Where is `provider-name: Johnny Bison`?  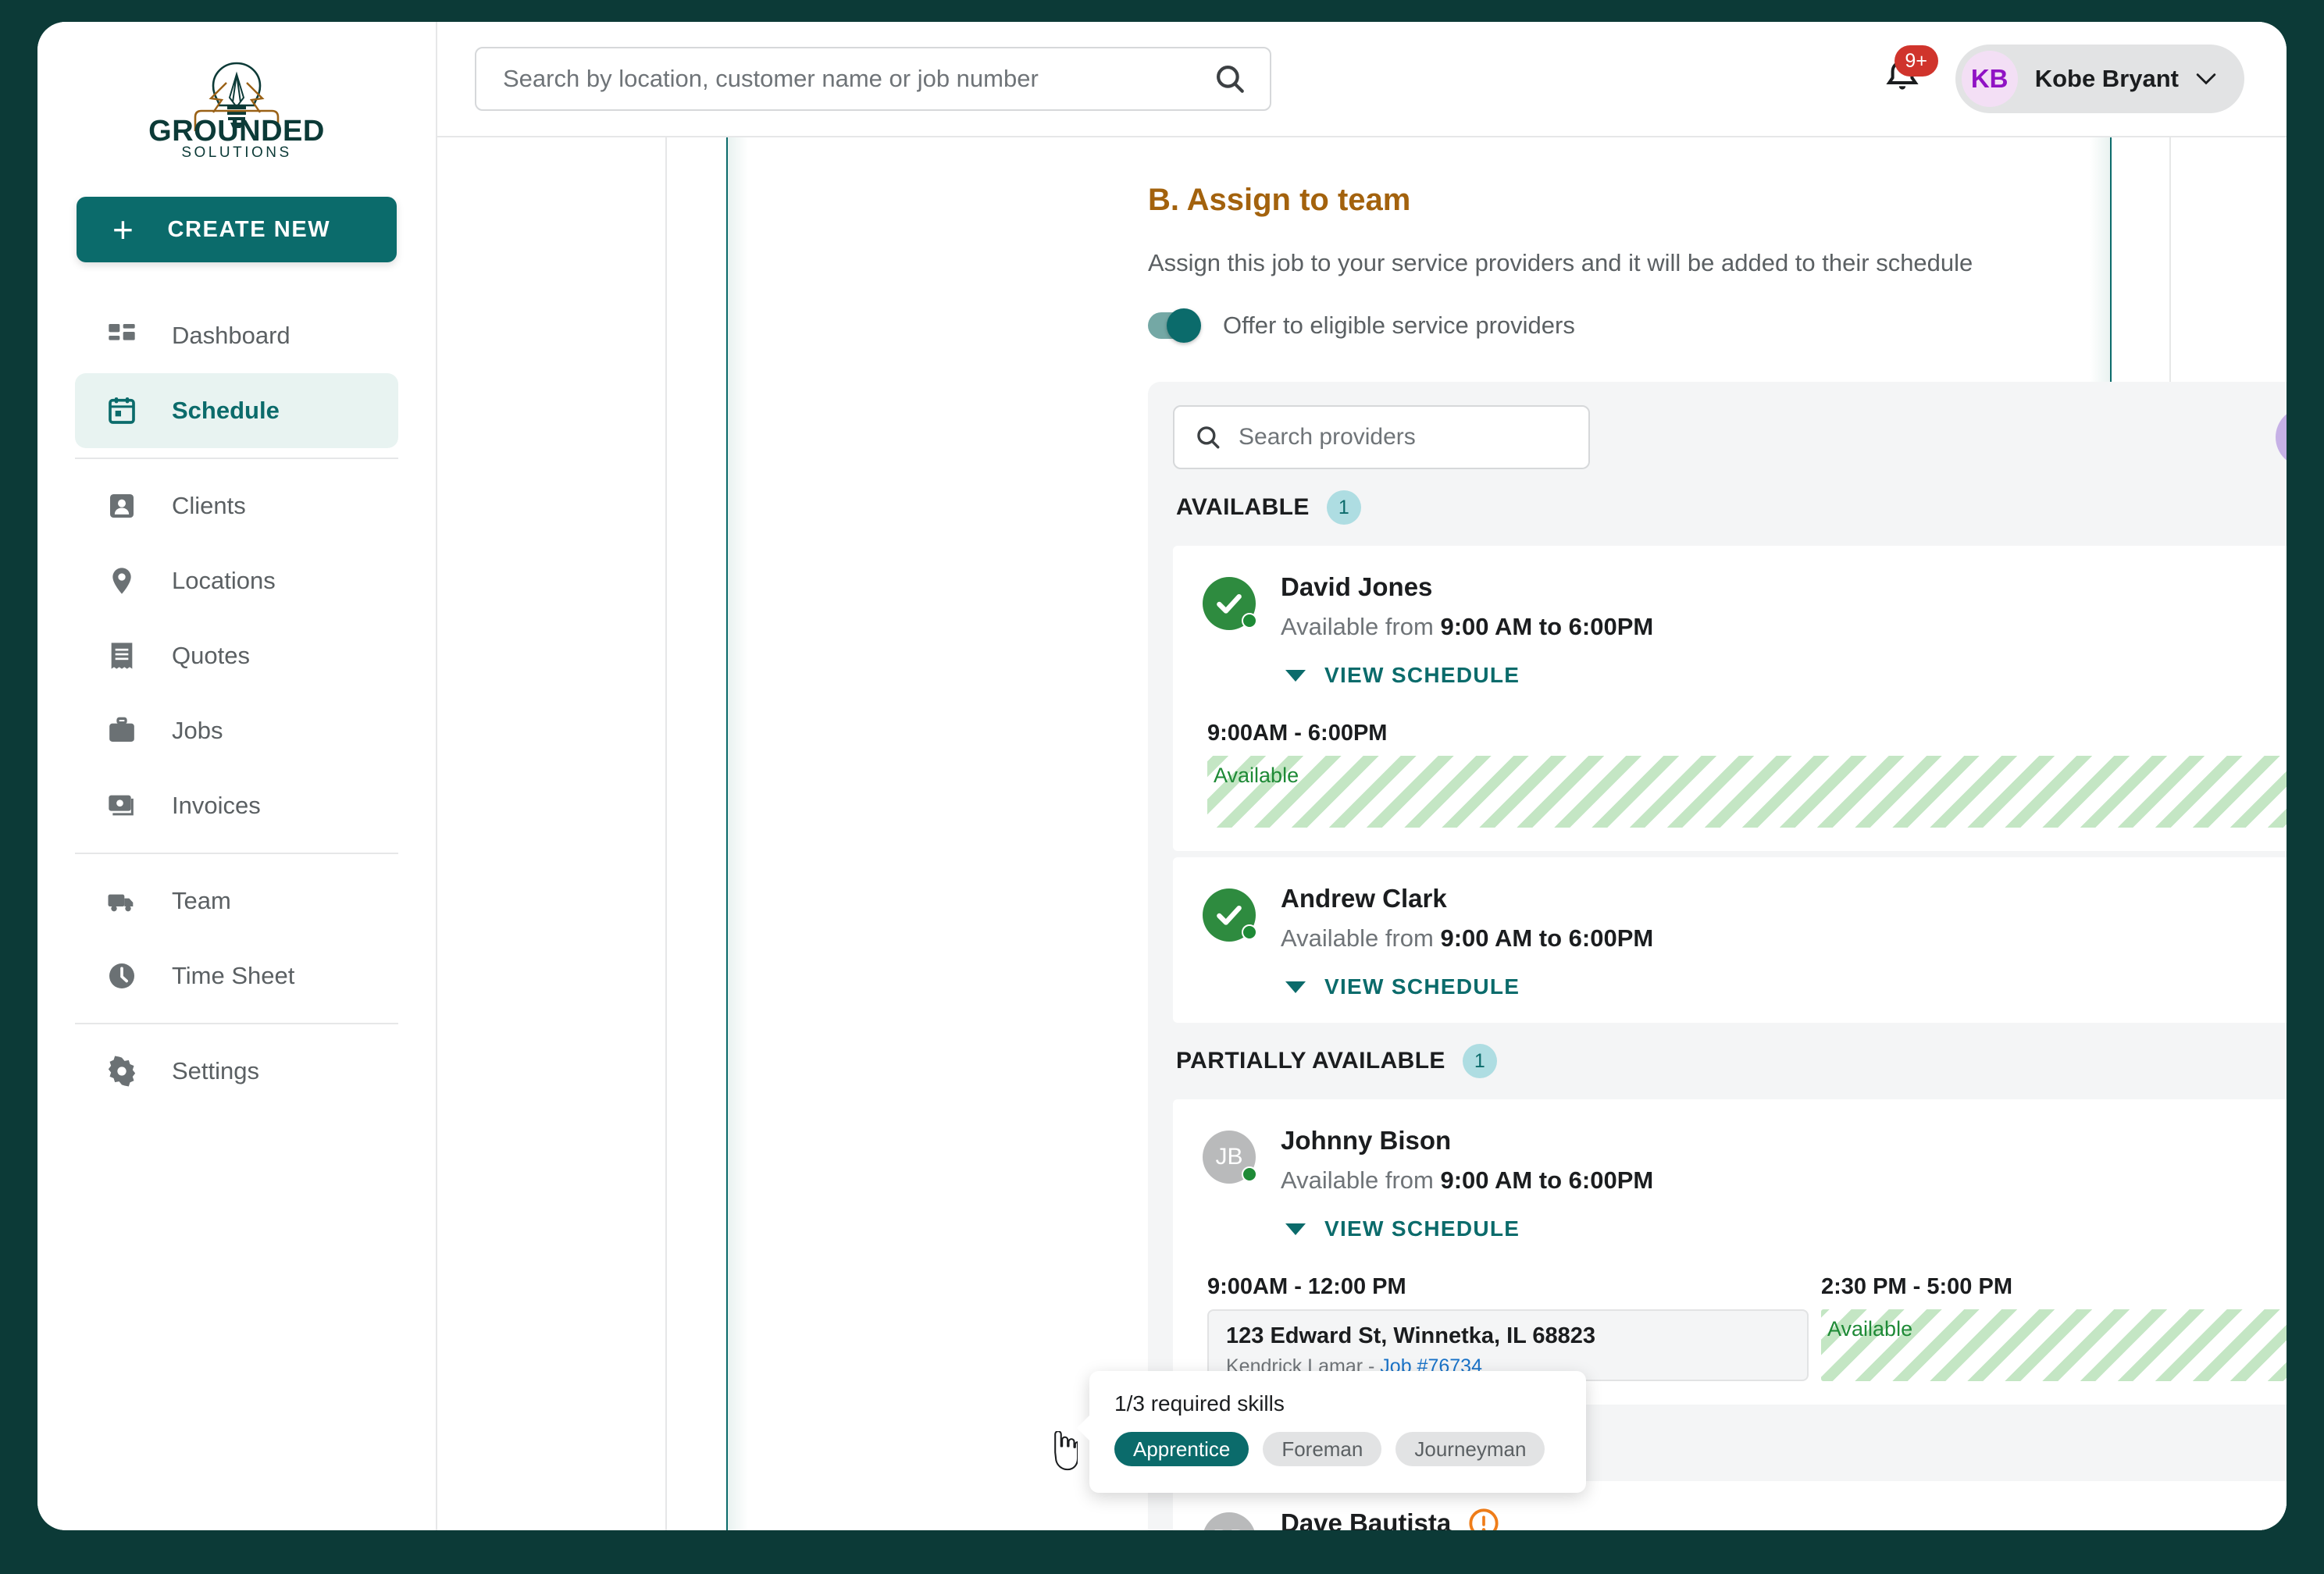 provider-name: Johnny Bison is located at coordinates (1366, 1140).